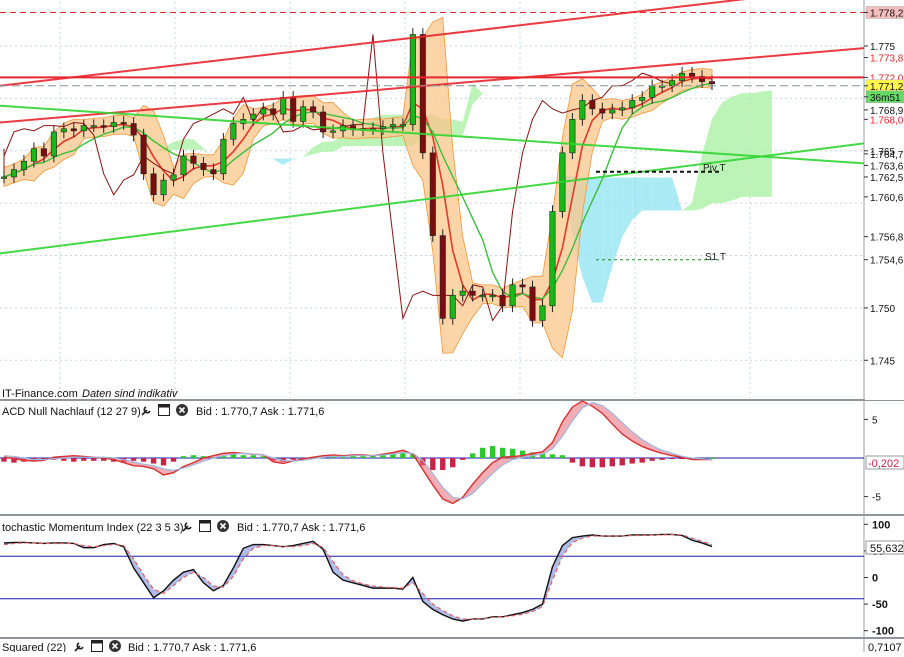  I want to click on price-label: 1.778,2, so click(887, 13).